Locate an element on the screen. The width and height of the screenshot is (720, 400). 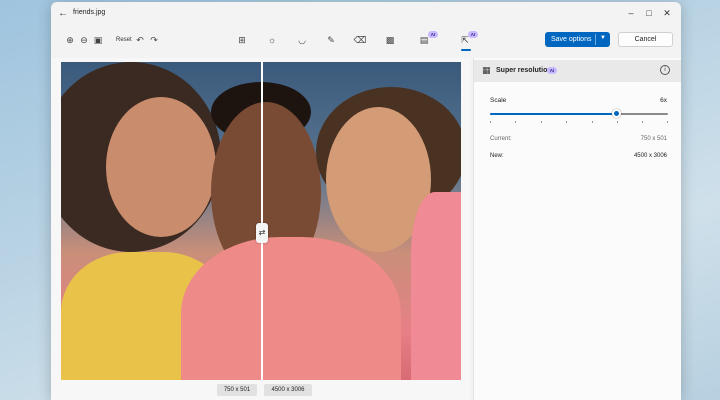
zoom-out-icon: ⊖ is located at coordinates (84, 40).